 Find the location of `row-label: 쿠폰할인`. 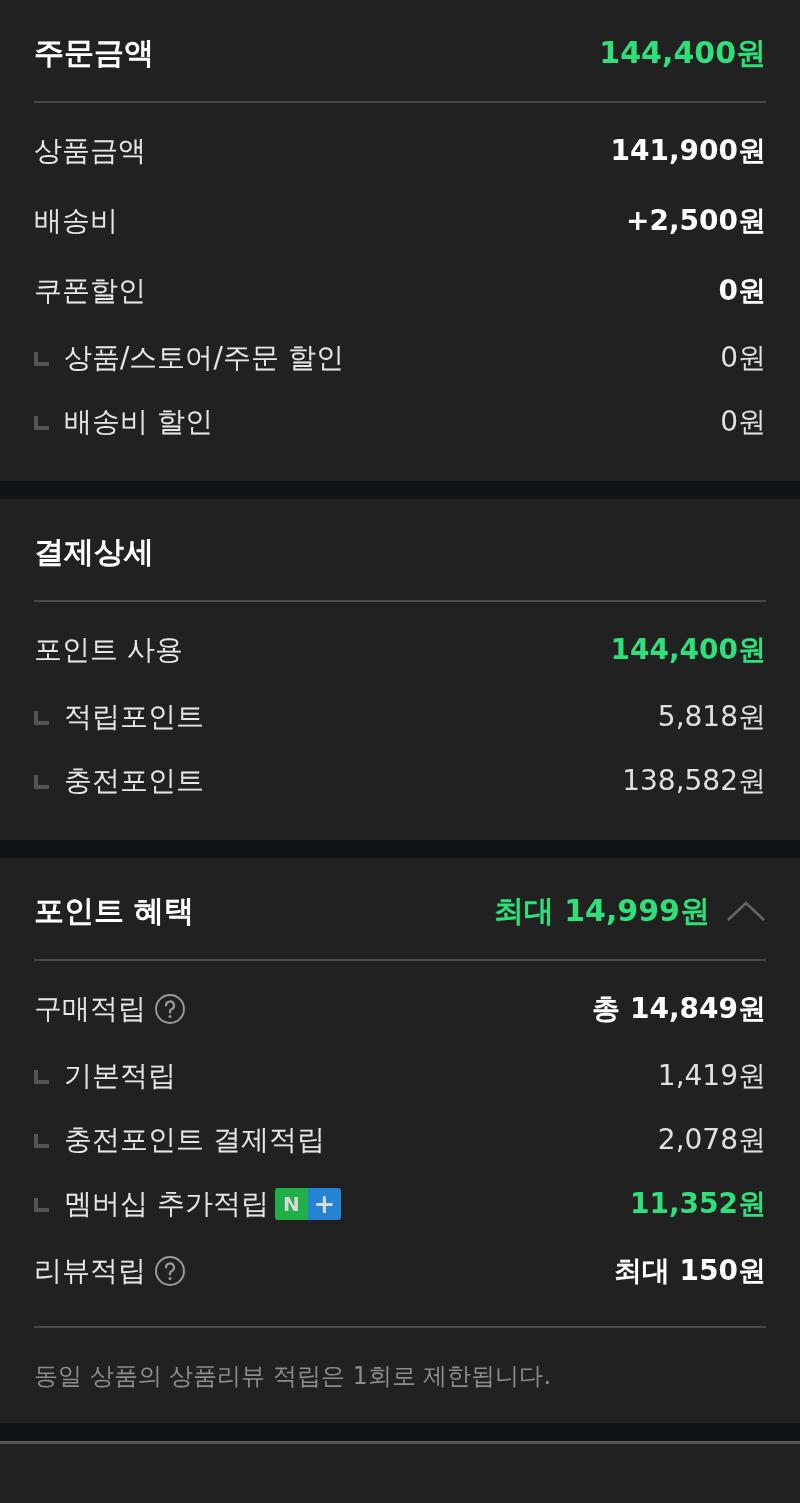

row-label: 쿠폰할인 is located at coordinates (90, 291).